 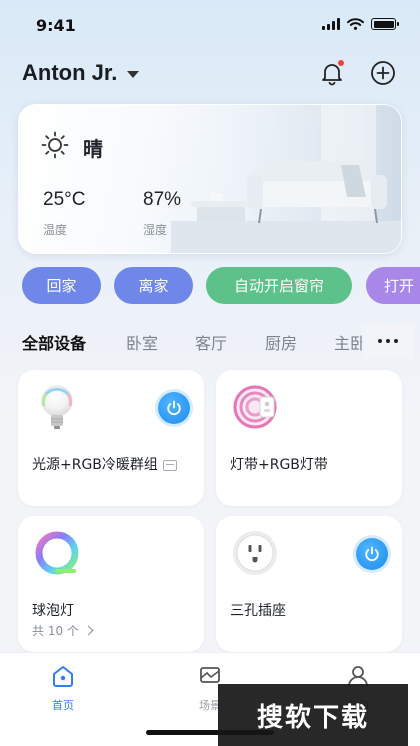 What do you see at coordinates (279, 285) in the screenshot?
I see `scene-chip-open-curtain: 自动开启窗帘` at bounding box center [279, 285].